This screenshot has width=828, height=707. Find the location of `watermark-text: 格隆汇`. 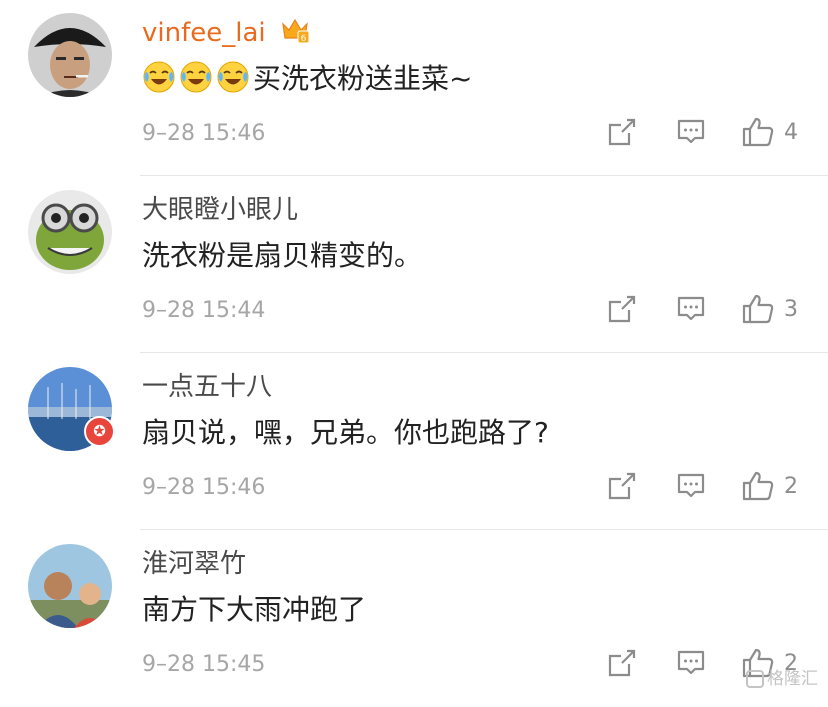

watermark-text: 格隆汇 is located at coordinates (792, 679).